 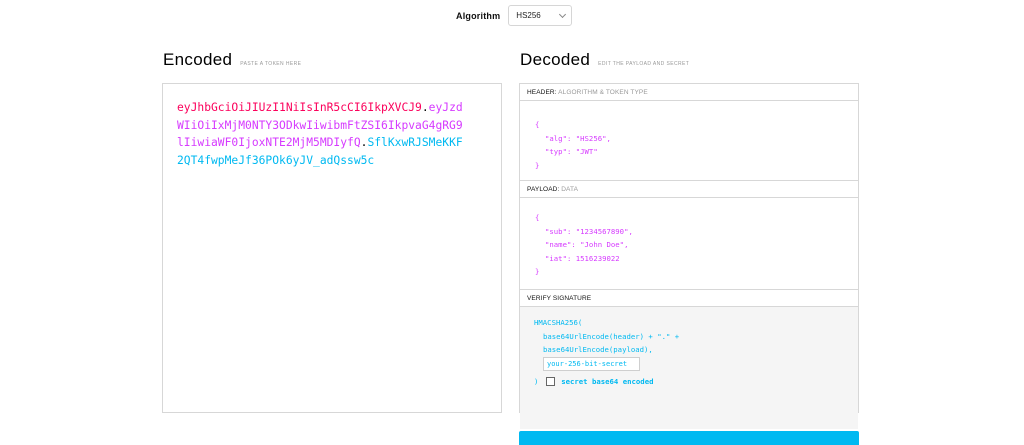 What do you see at coordinates (578, 138) in the screenshot?
I see `json-line: "alg": "HS256",` at bounding box center [578, 138].